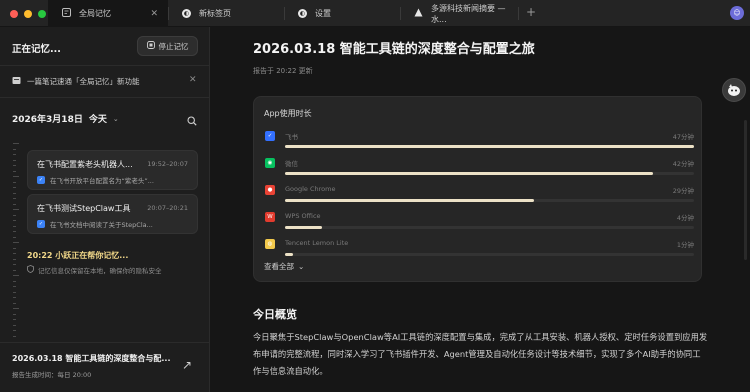 This screenshot has width=750, height=392. I want to click on traffic-lights, so click(28, 14).